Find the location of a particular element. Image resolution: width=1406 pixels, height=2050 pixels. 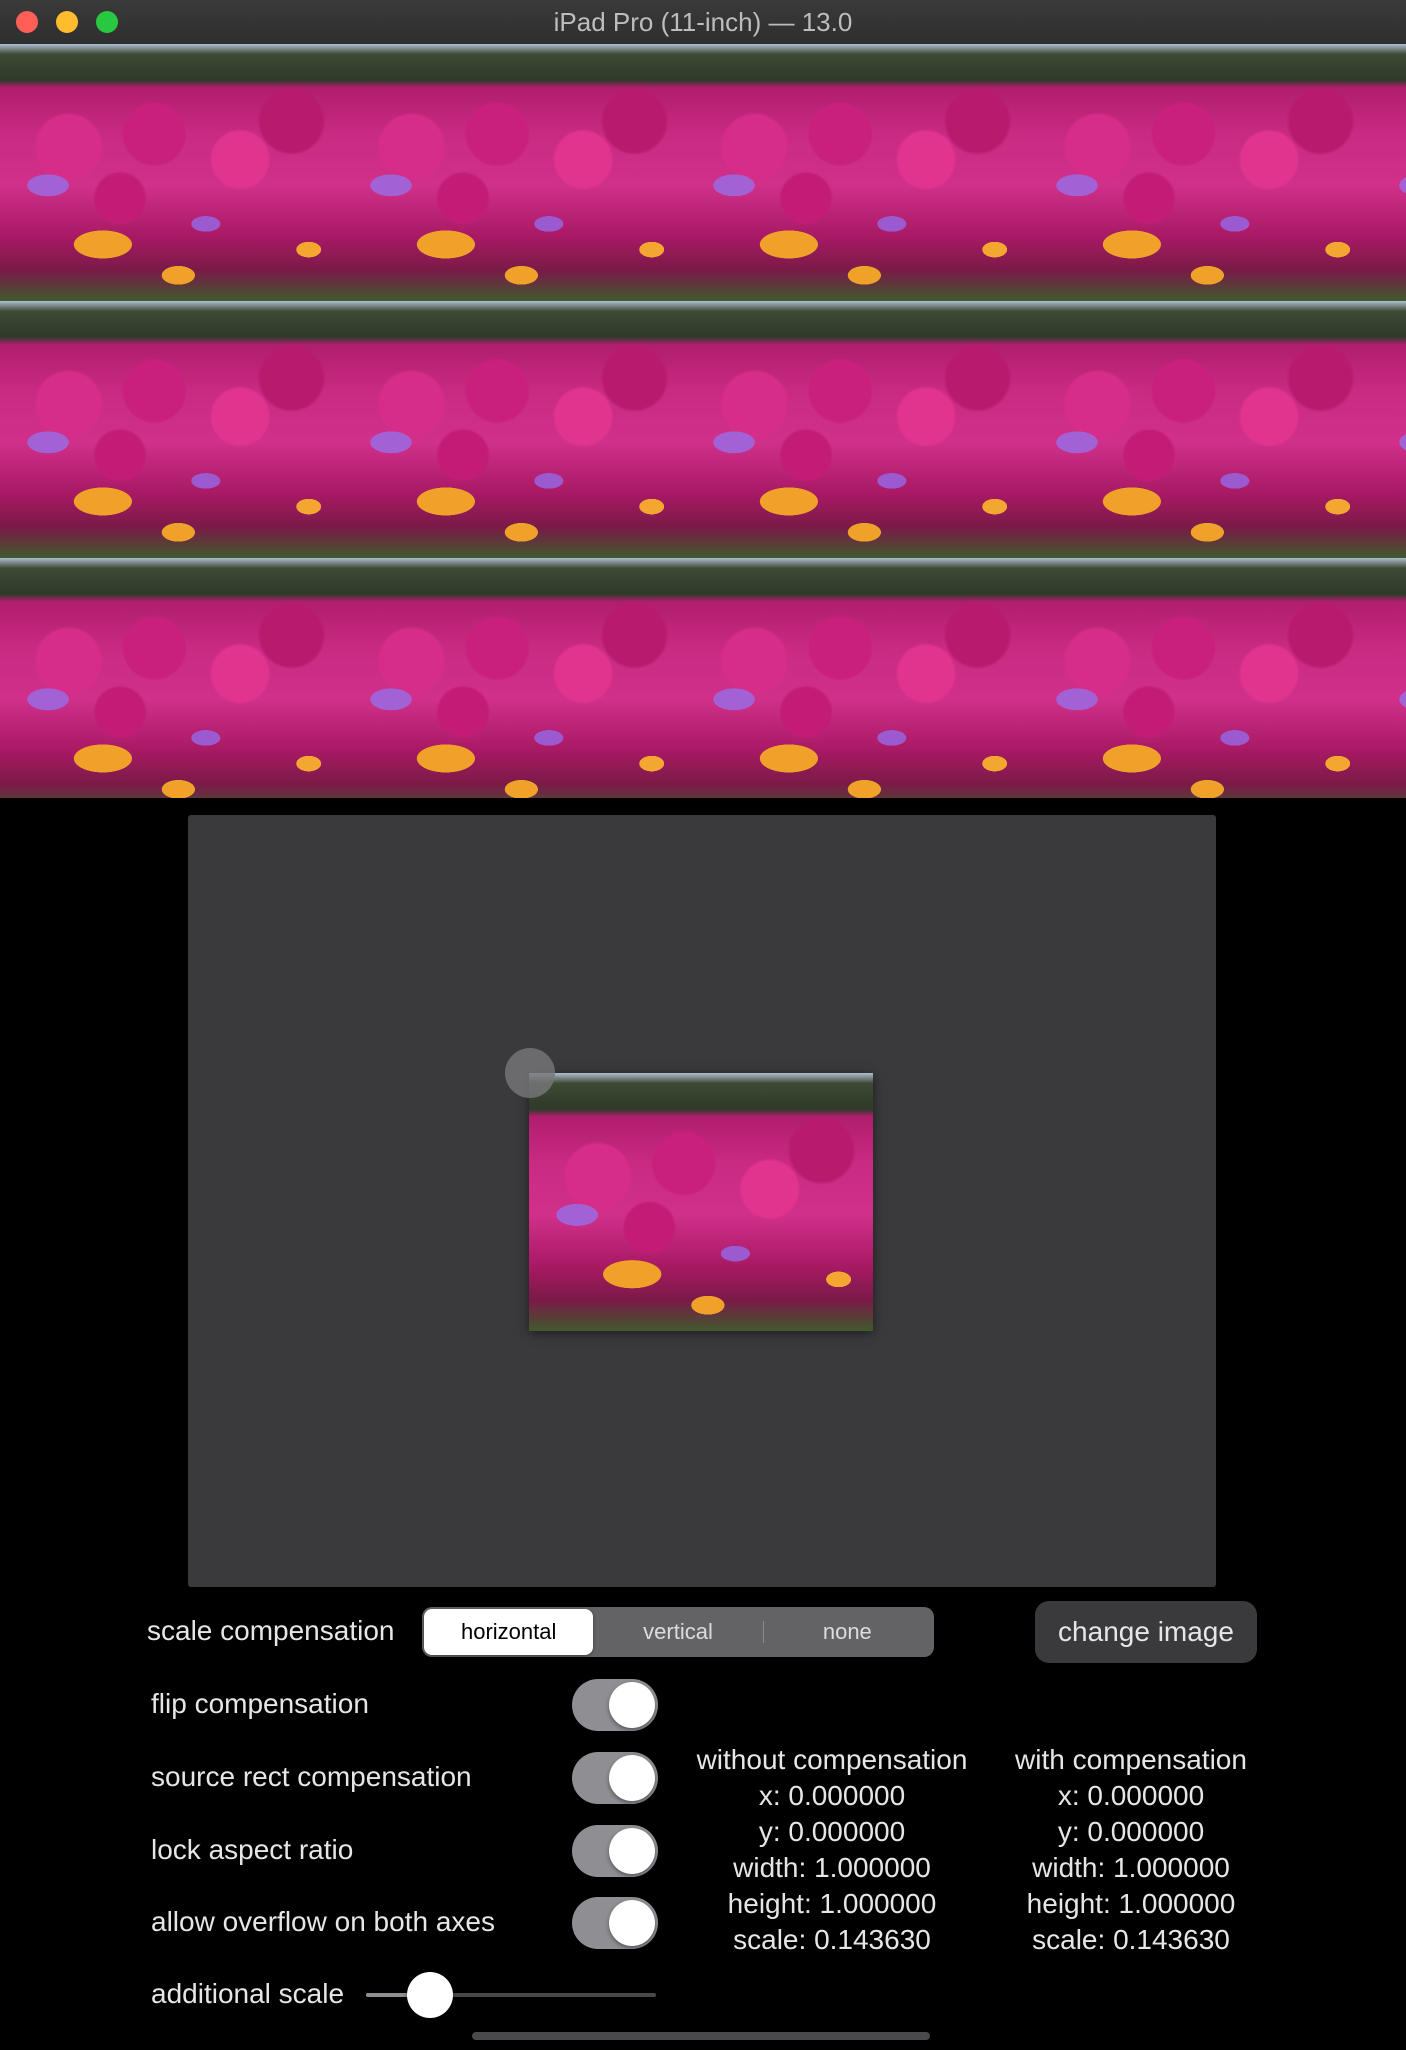

window-title: iPad Pro (11-inch) — 13.0 is located at coordinates (703, 22).